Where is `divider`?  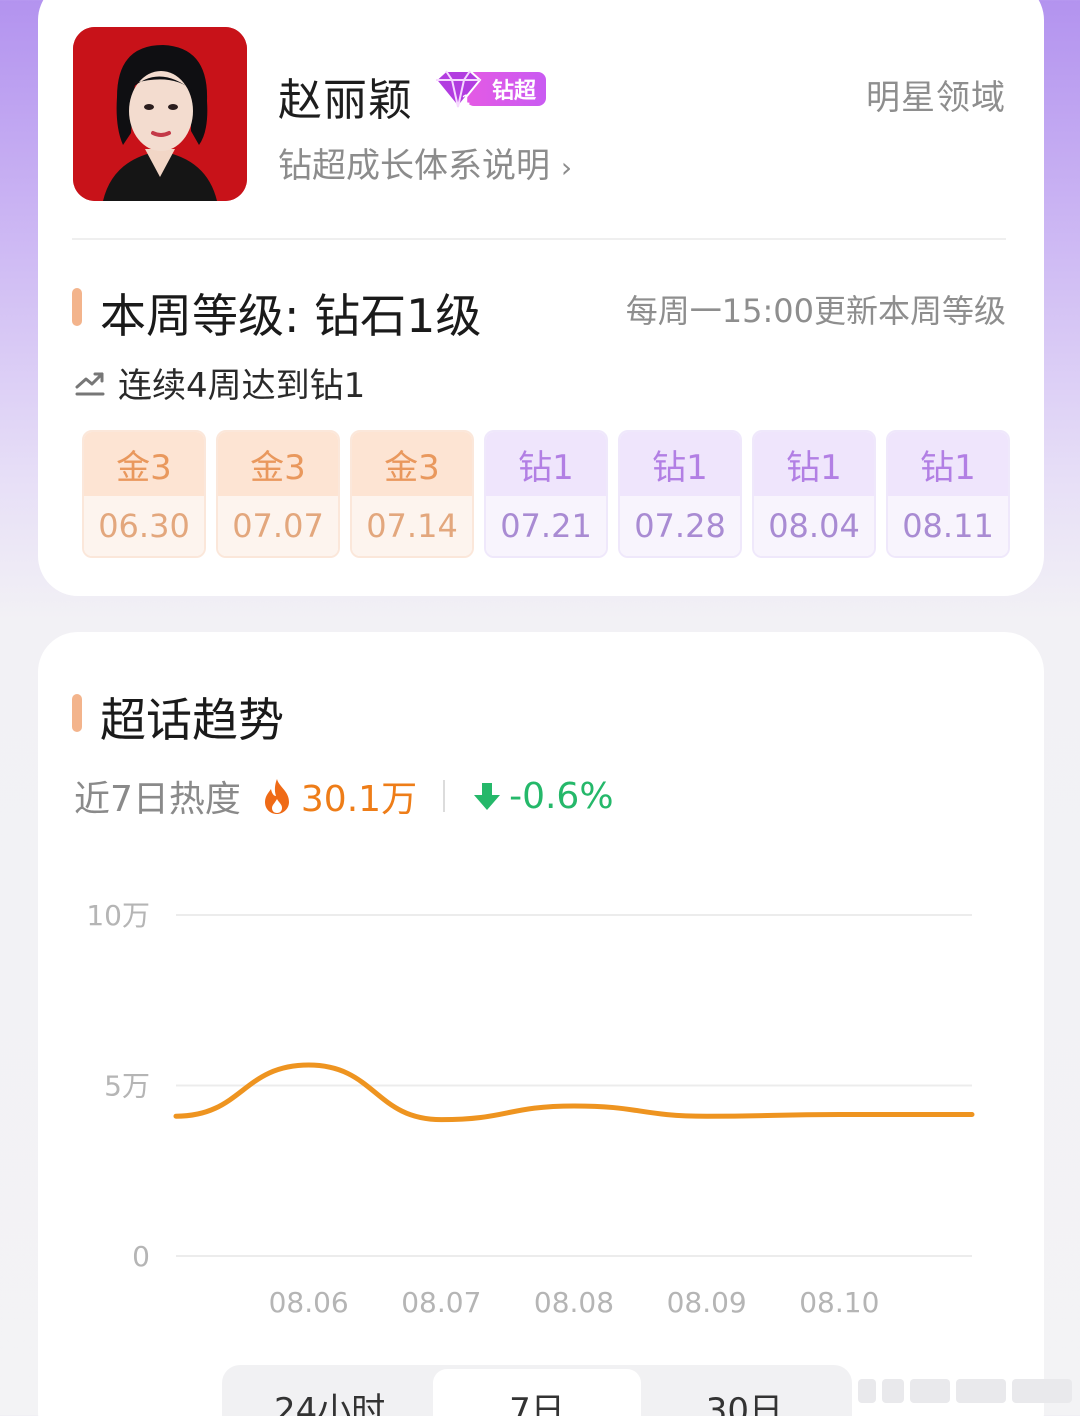
divider is located at coordinates (539, 239).